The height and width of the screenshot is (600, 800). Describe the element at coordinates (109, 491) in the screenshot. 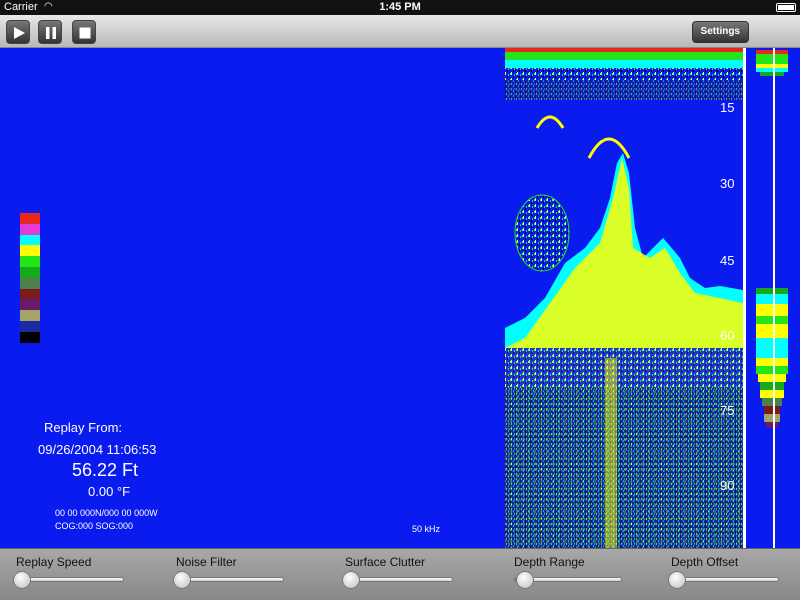

I see `temperature-readout: 0.00 °F` at that location.